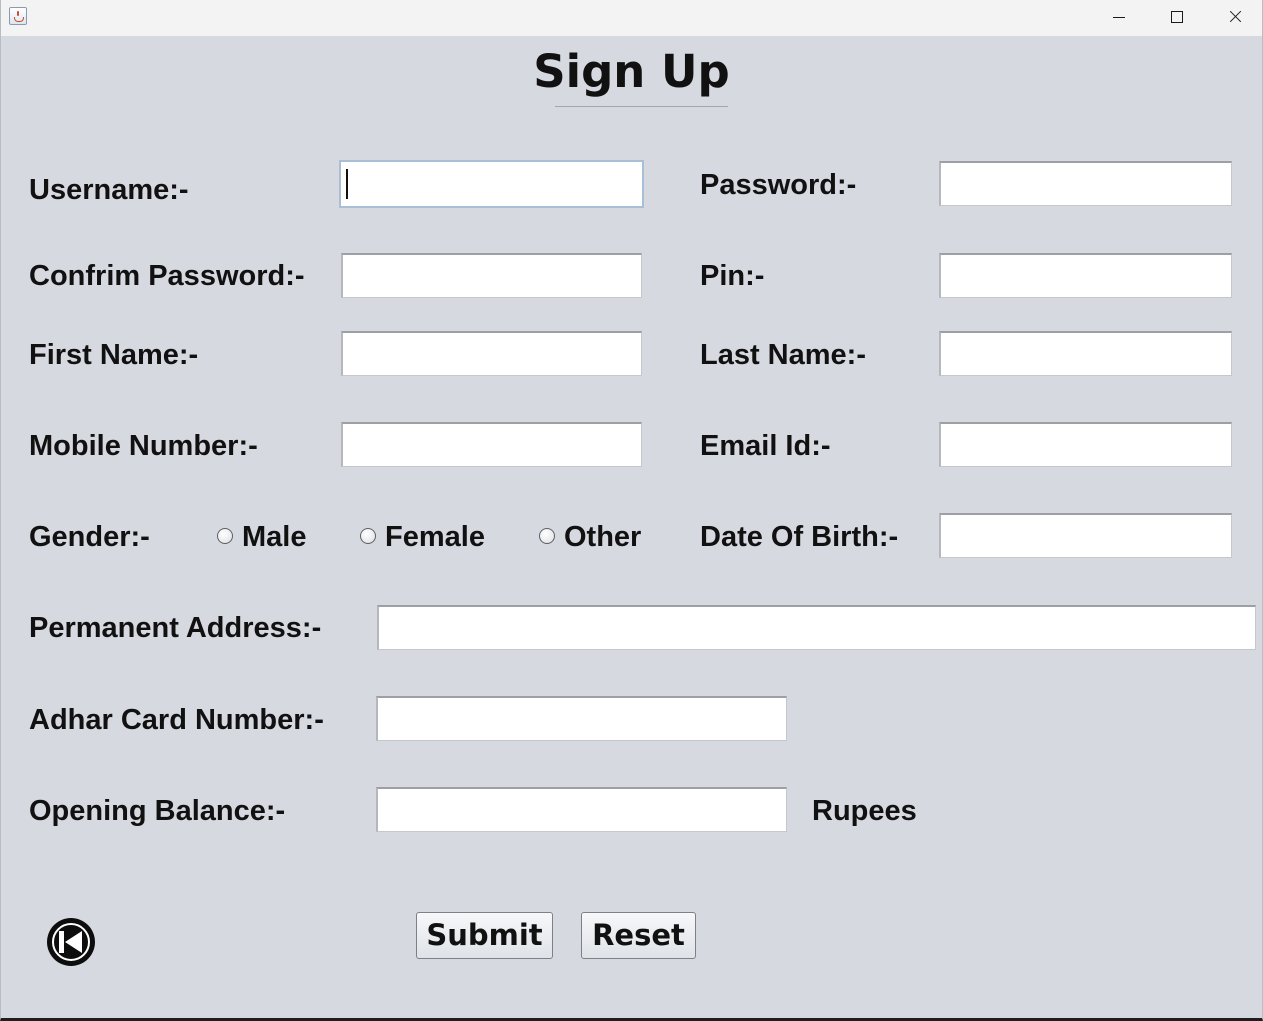 The width and height of the screenshot is (1263, 1021). I want to click on email-id-field, so click(1085, 444).